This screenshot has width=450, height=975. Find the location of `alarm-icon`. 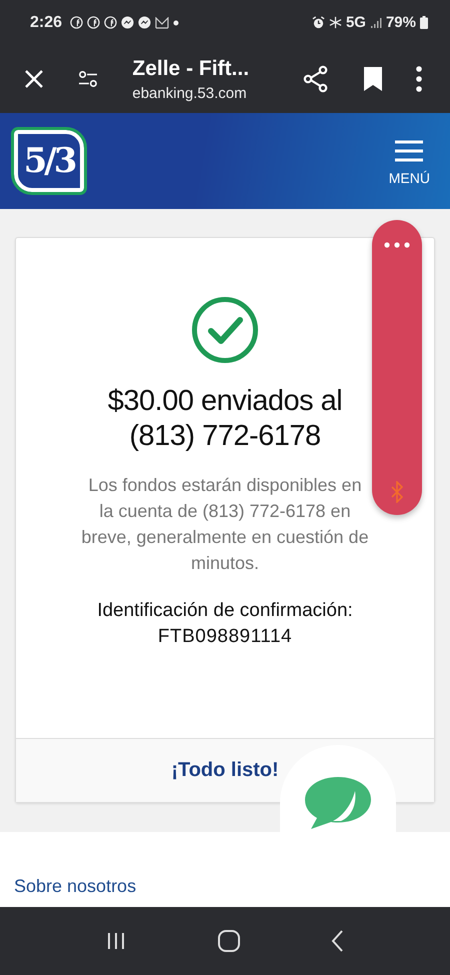

alarm-icon is located at coordinates (318, 22).